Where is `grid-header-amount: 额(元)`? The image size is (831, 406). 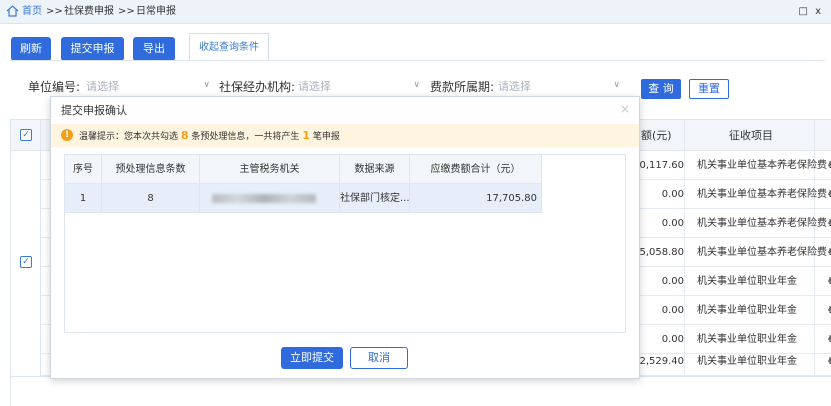
grid-header-amount: 额(元) is located at coordinates (656, 135).